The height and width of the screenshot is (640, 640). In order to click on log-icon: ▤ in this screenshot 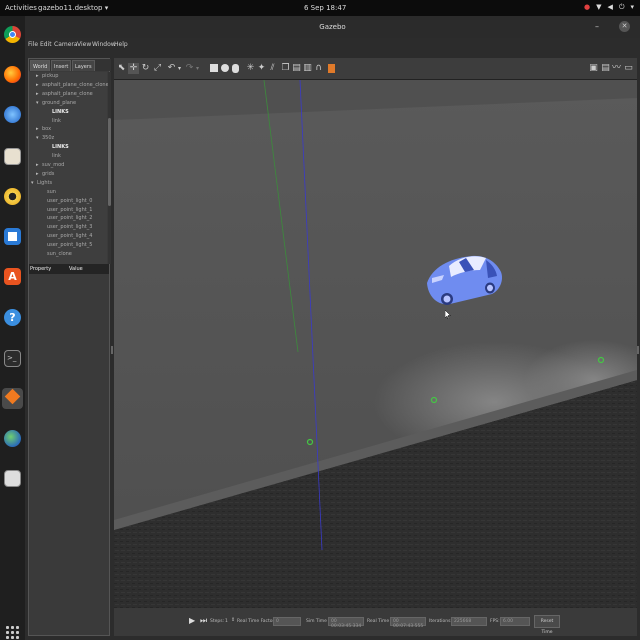, I will do `click(605, 68)`.